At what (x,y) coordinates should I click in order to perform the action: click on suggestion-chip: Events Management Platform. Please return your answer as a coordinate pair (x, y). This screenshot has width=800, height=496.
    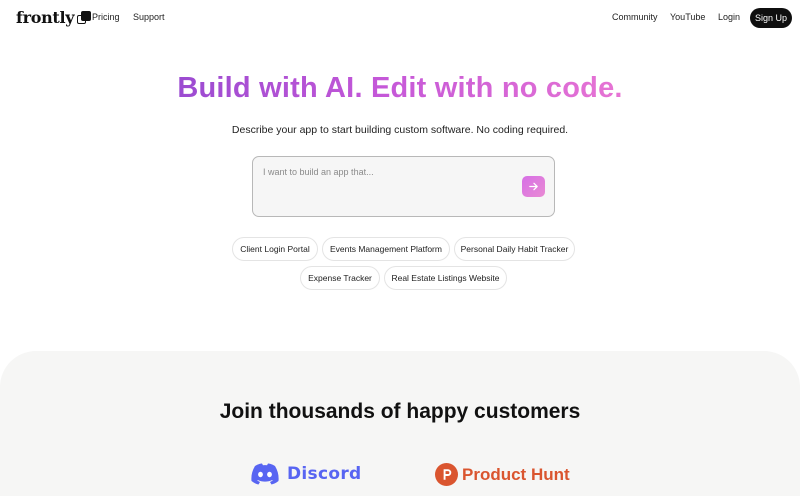
    Looking at the image, I should click on (386, 249).